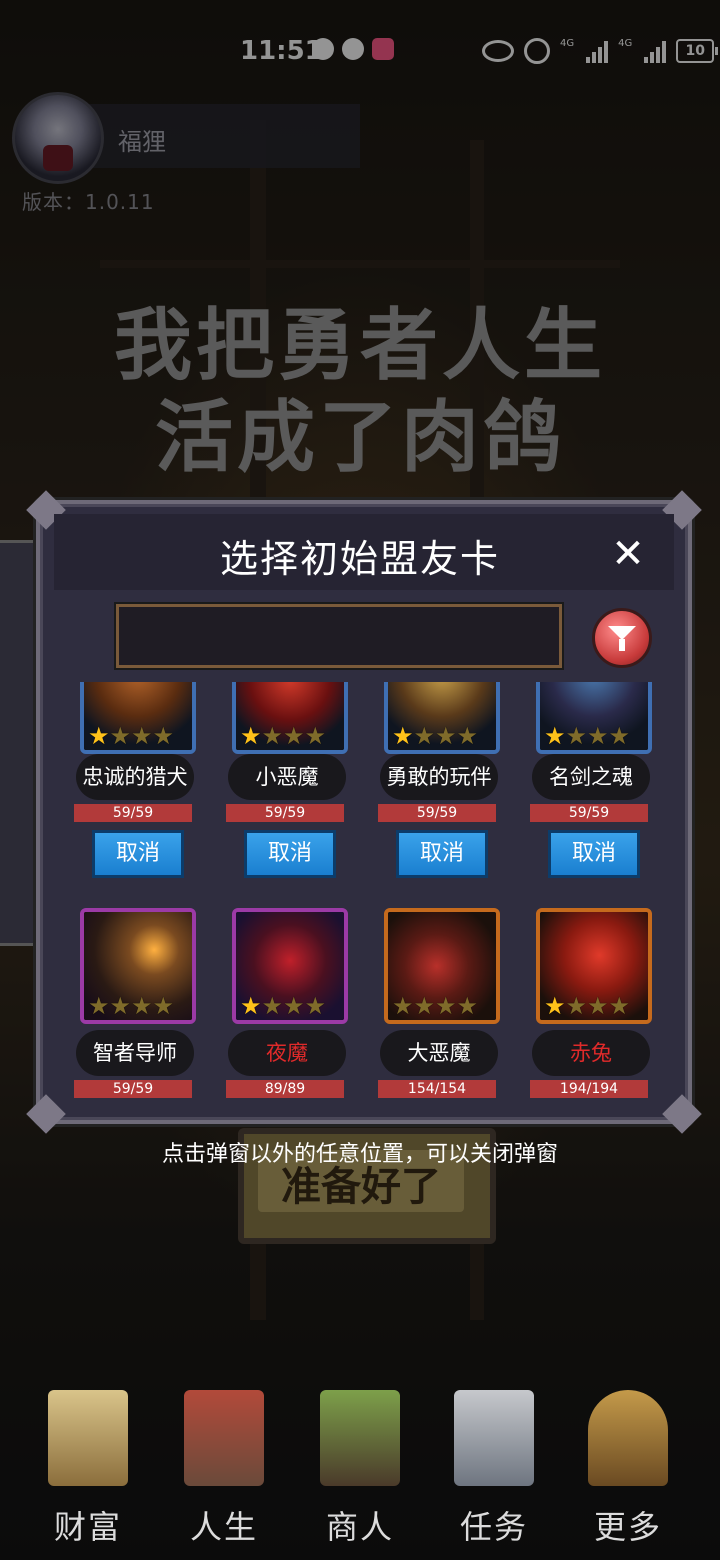  I want to click on shop-icon, so click(360, 1438).